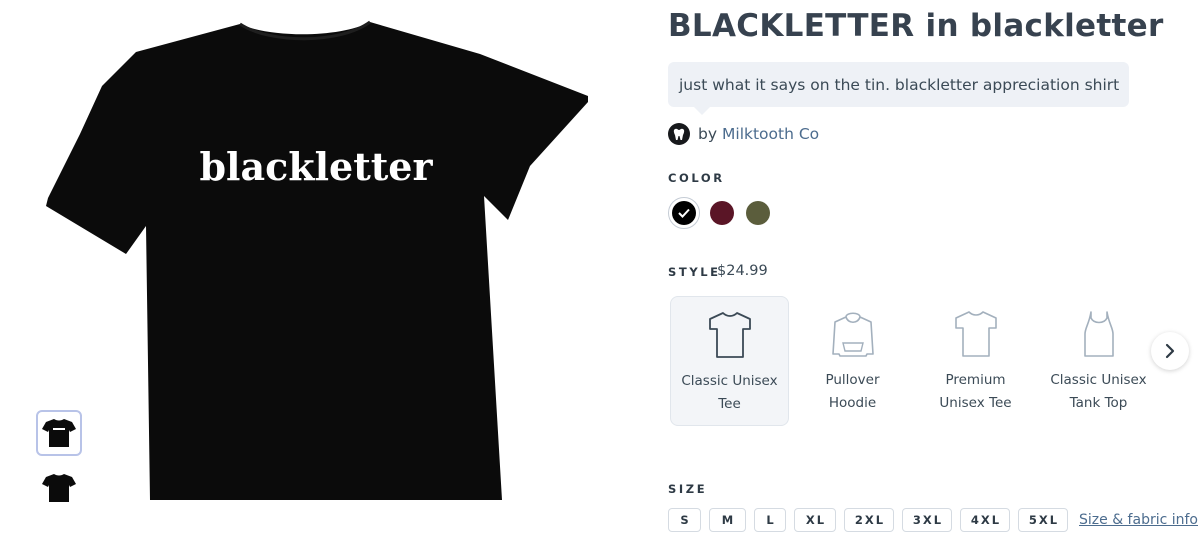 The height and width of the screenshot is (544, 1200). I want to click on style-option-label: Classic Unisex Tee, so click(729, 392).